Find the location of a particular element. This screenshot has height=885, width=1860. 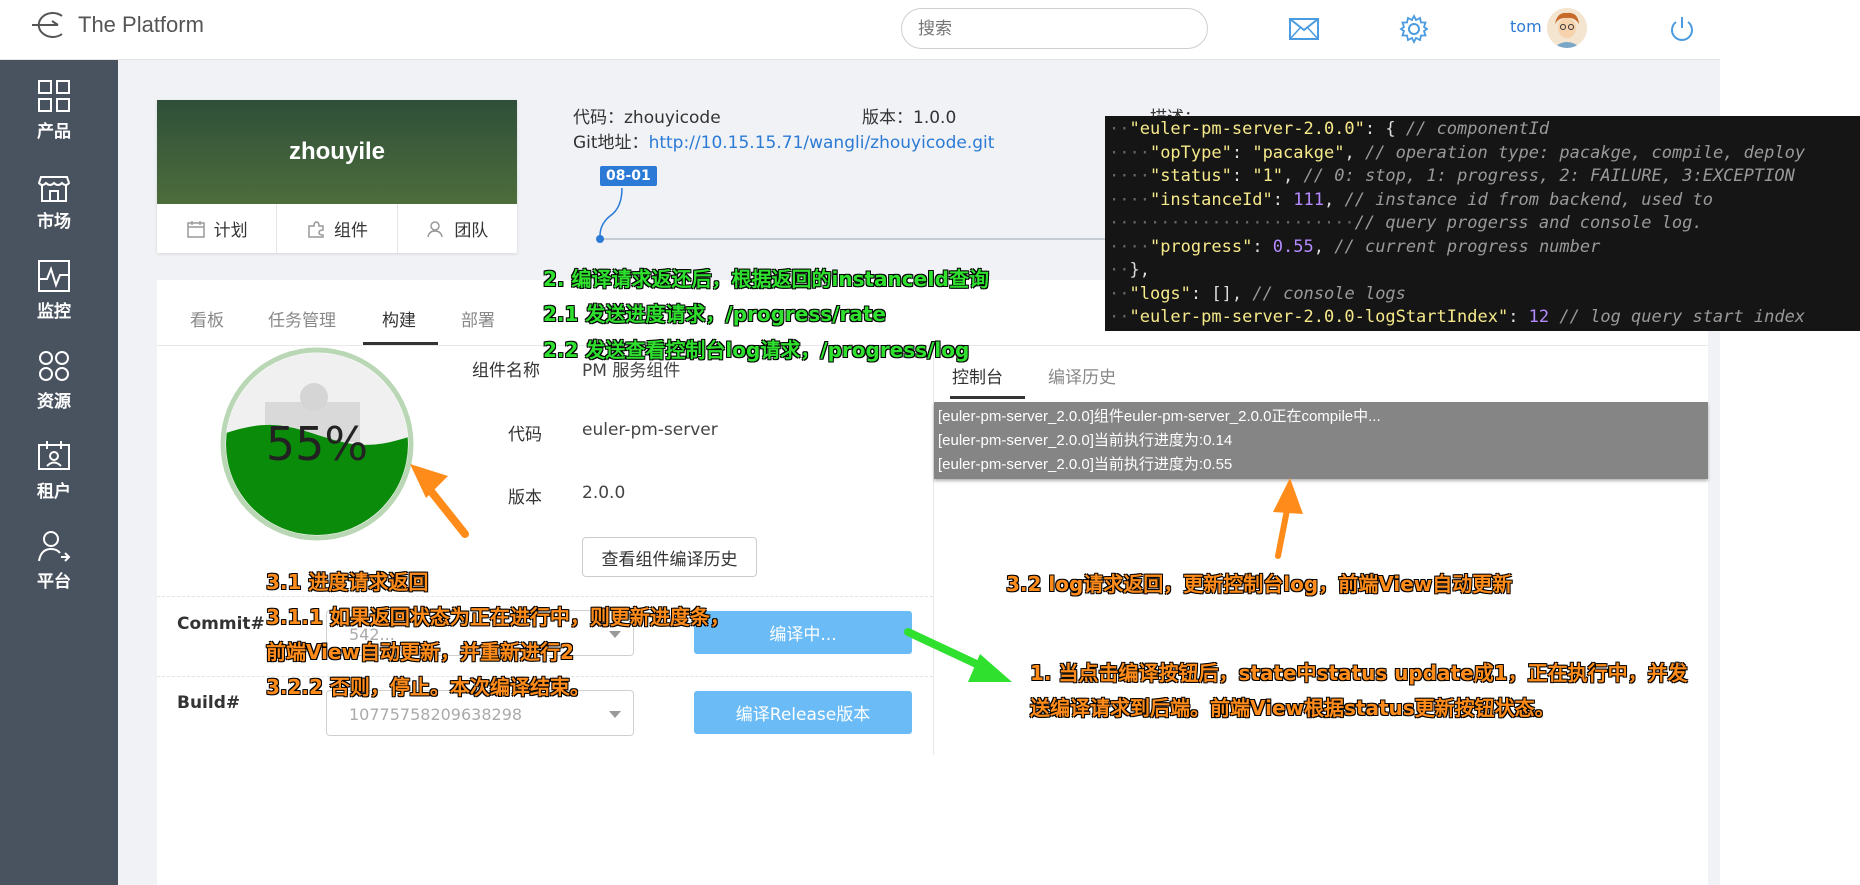

annotation-step-3-1-1: 3.1.1 如果返回状态为正在进行中，则更新进度条， is located at coordinates (498, 617).